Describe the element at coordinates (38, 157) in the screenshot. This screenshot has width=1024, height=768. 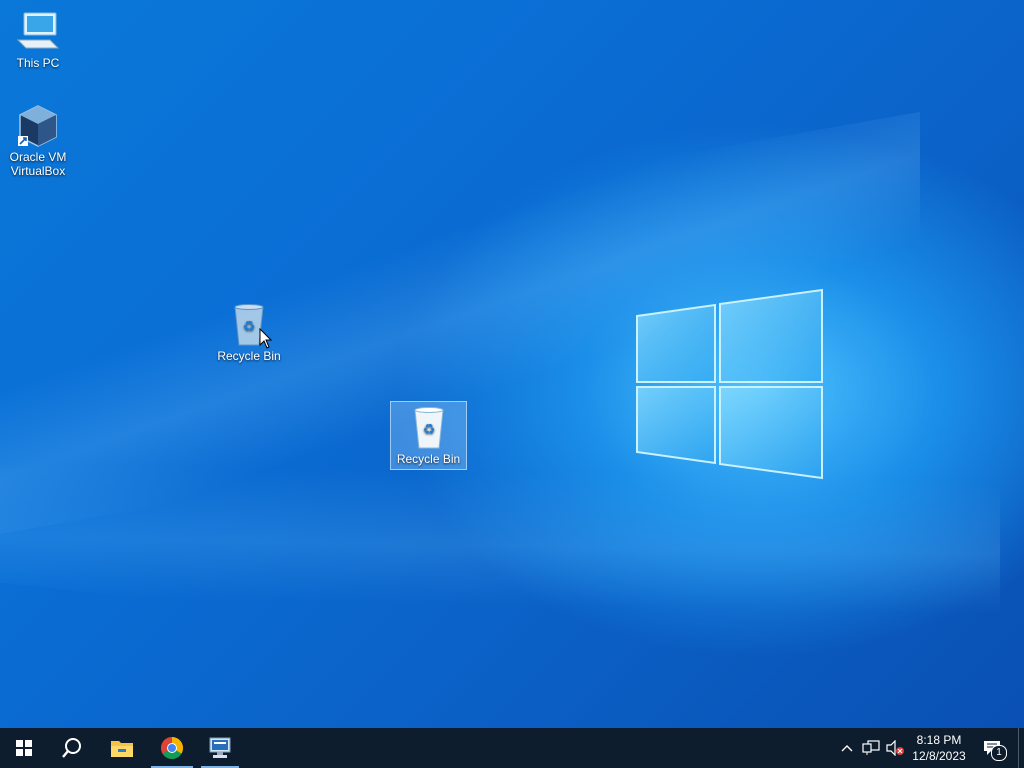
I see `desktop-icon-label-line1: Oracle VM` at that location.